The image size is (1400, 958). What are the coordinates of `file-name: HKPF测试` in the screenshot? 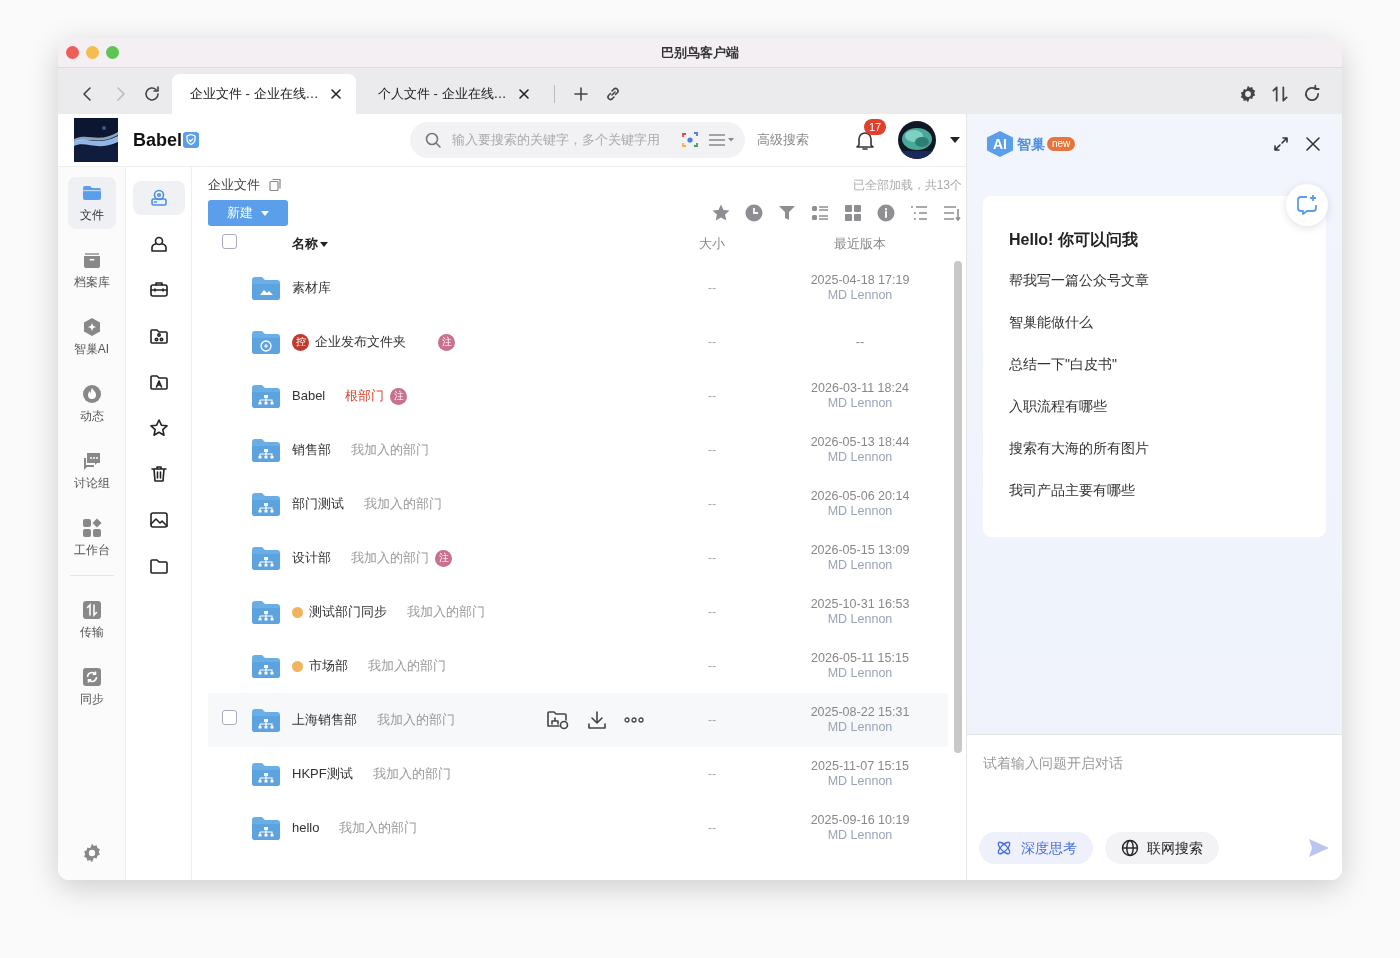 It's located at (322, 774).